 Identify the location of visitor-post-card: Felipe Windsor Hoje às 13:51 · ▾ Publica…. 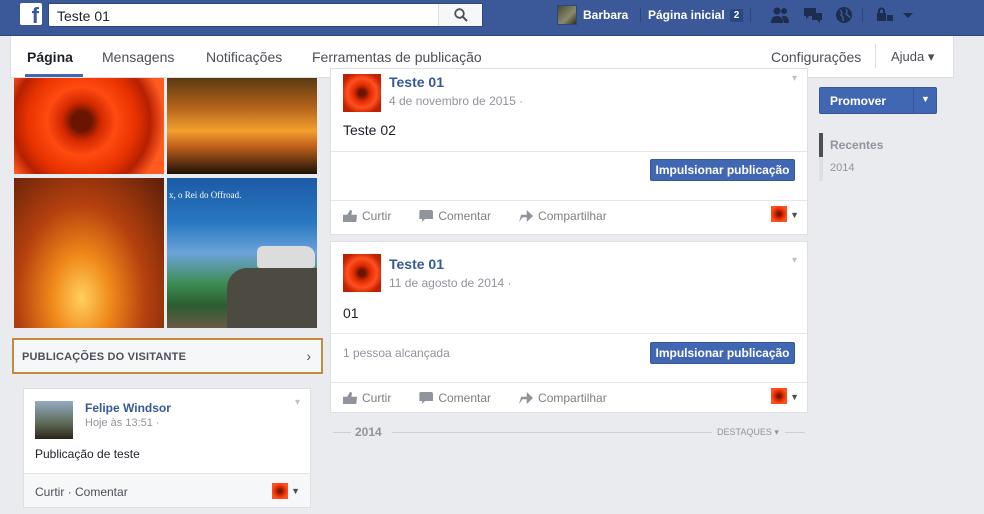
(167, 448).